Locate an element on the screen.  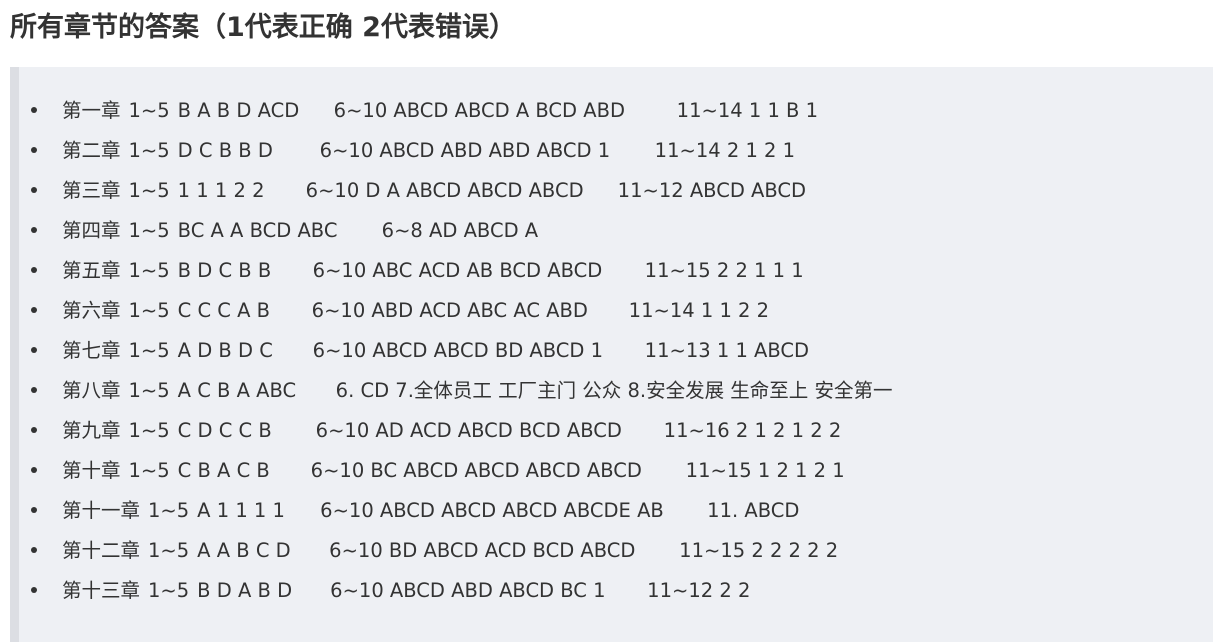
answers-6-10: 6~10 ABCD ABD ABCD BC 1 is located at coordinates (468, 590).